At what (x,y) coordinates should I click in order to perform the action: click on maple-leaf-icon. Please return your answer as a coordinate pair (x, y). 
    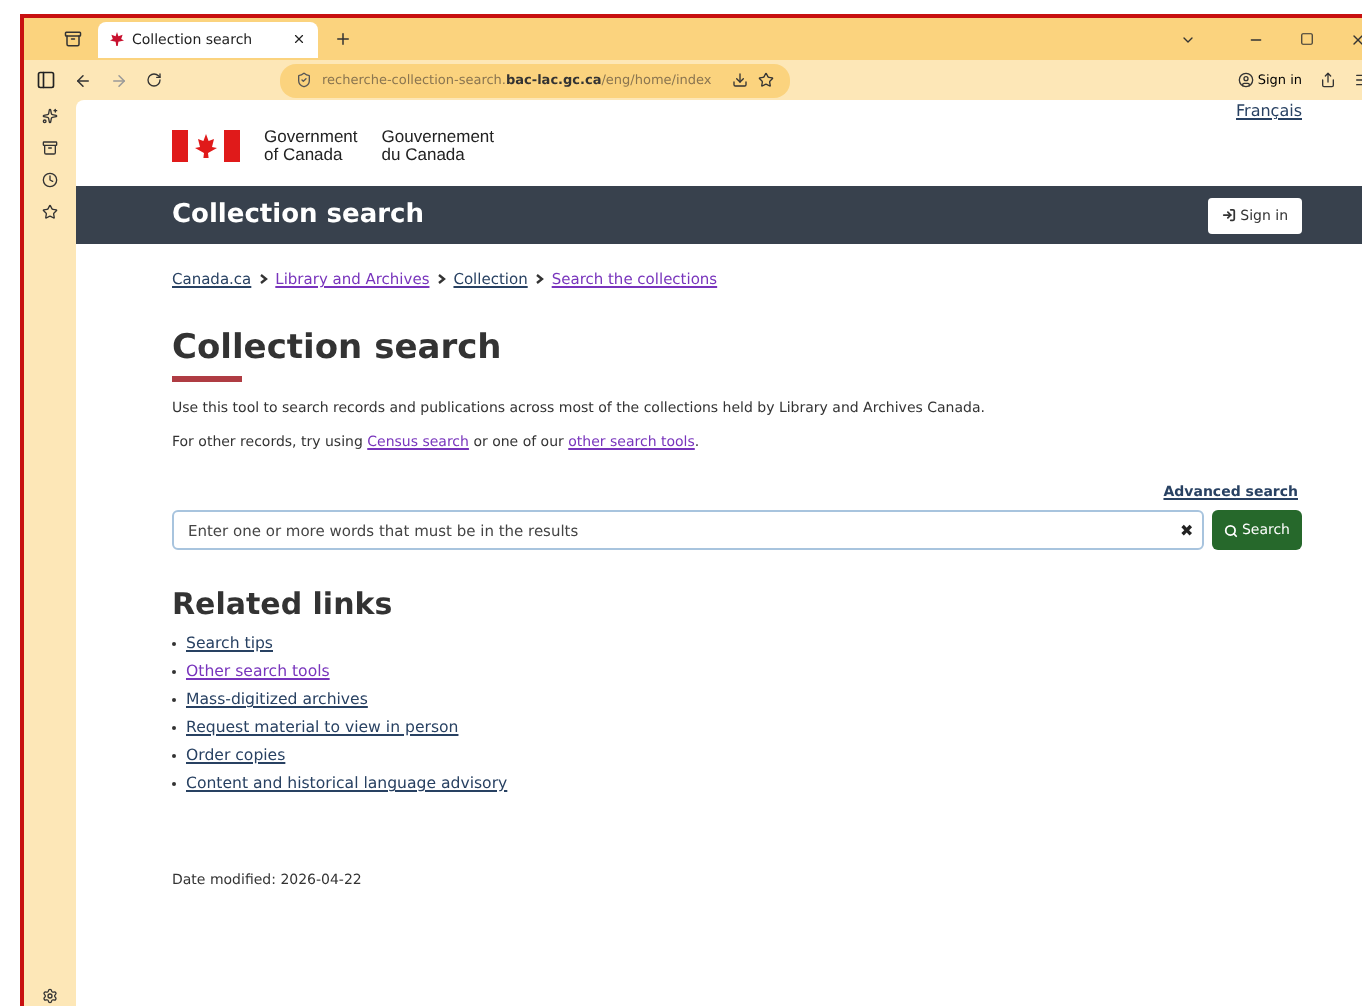
    Looking at the image, I should click on (117, 39).